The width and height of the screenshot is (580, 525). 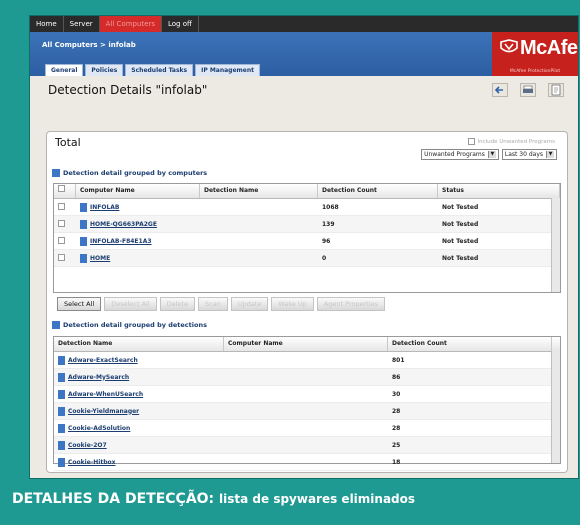 What do you see at coordinates (130, 304) in the screenshot?
I see `deselect-all-button: Deselect All` at bounding box center [130, 304].